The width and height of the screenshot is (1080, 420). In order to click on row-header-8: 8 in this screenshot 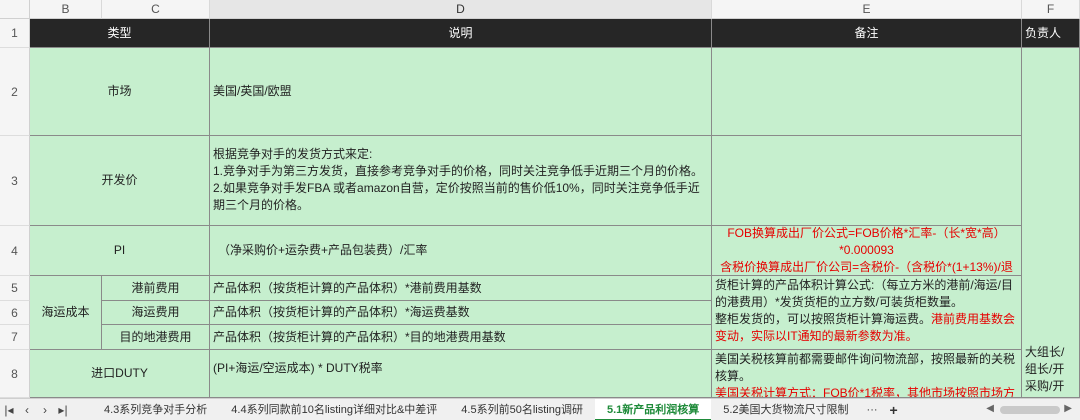, I will do `click(15, 374)`.